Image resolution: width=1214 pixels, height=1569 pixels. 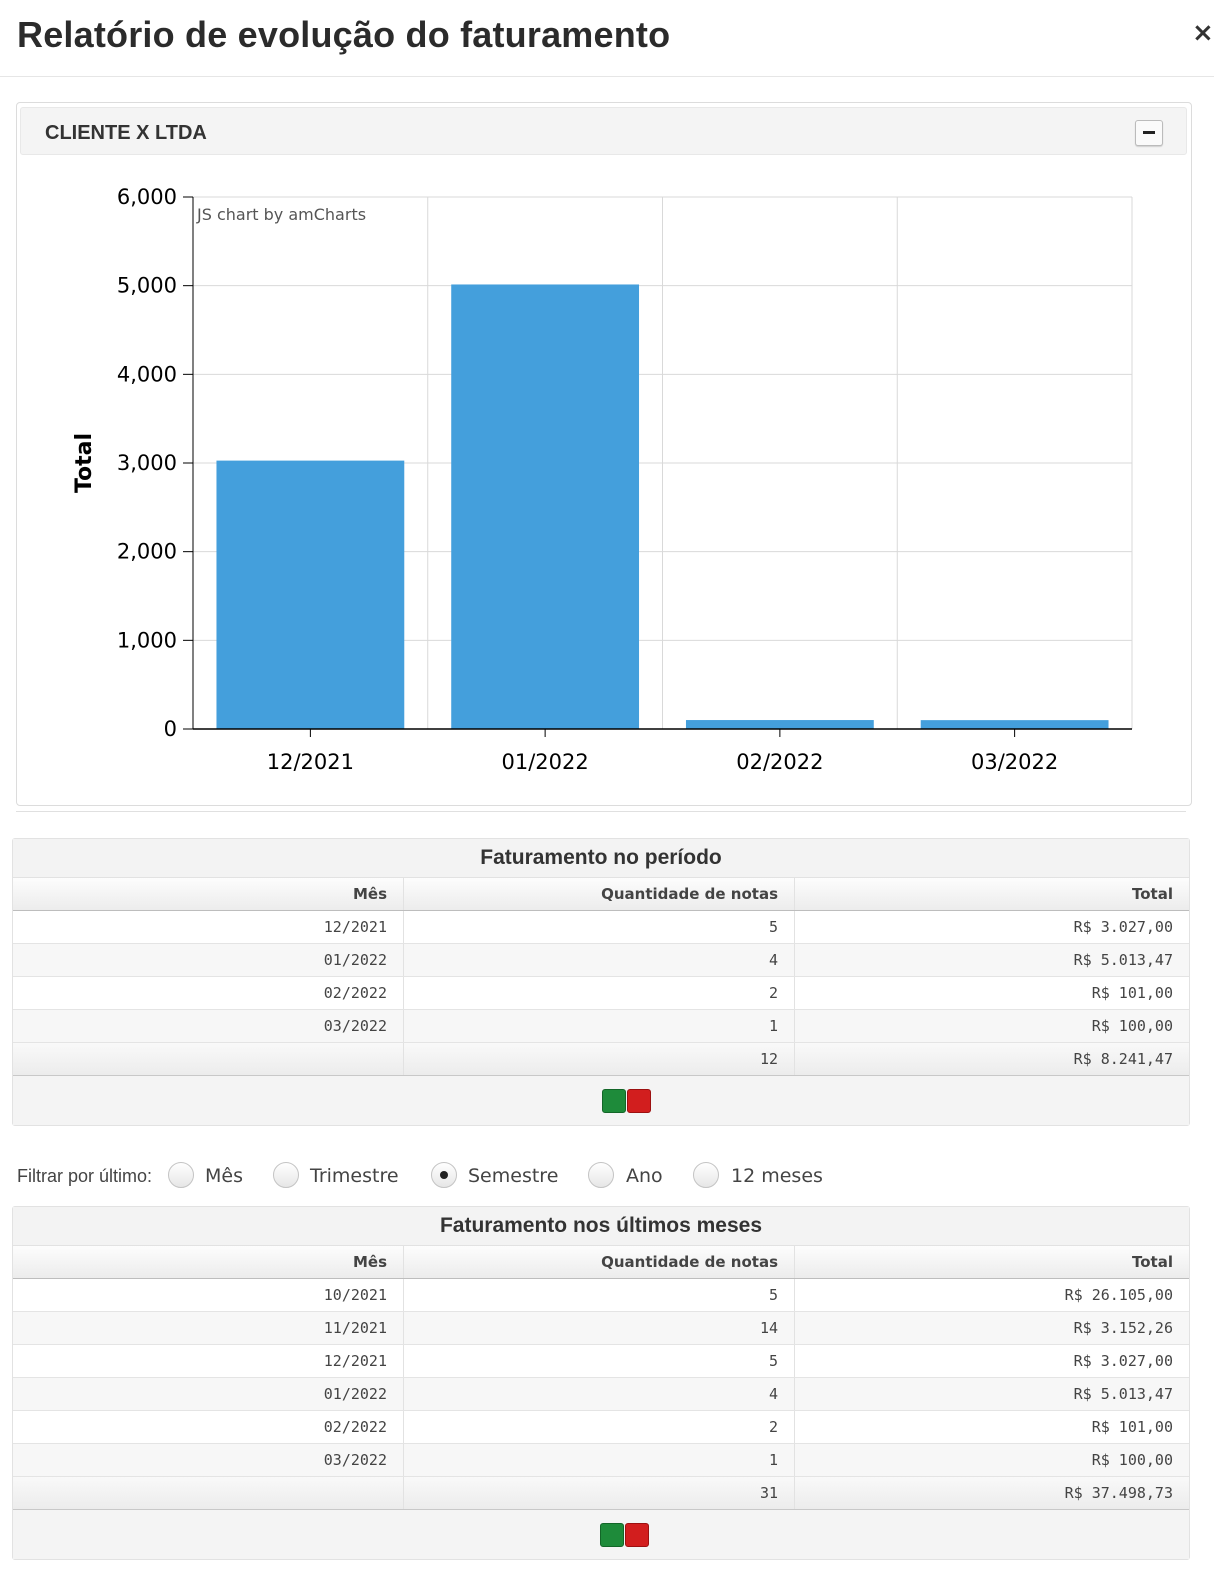 What do you see at coordinates (310, 762) in the screenshot?
I see `x-tick-label: 12/2021` at bounding box center [310, 762].